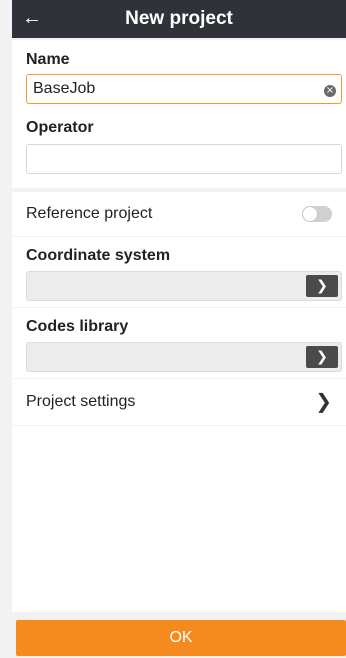 The width and height of the screenshot is (346, 658). What do you see at coordinates (179, 402) in the screenshot?
I see `project-settings-row: Project settings ❯` at bounding box center [179, 402].